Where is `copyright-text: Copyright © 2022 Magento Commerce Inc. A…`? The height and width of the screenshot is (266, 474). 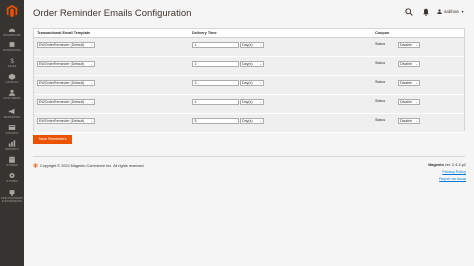 copyright-text: Copyright © 2022 Magento Commerce Inc. A… is located at coordinates (92, 165).